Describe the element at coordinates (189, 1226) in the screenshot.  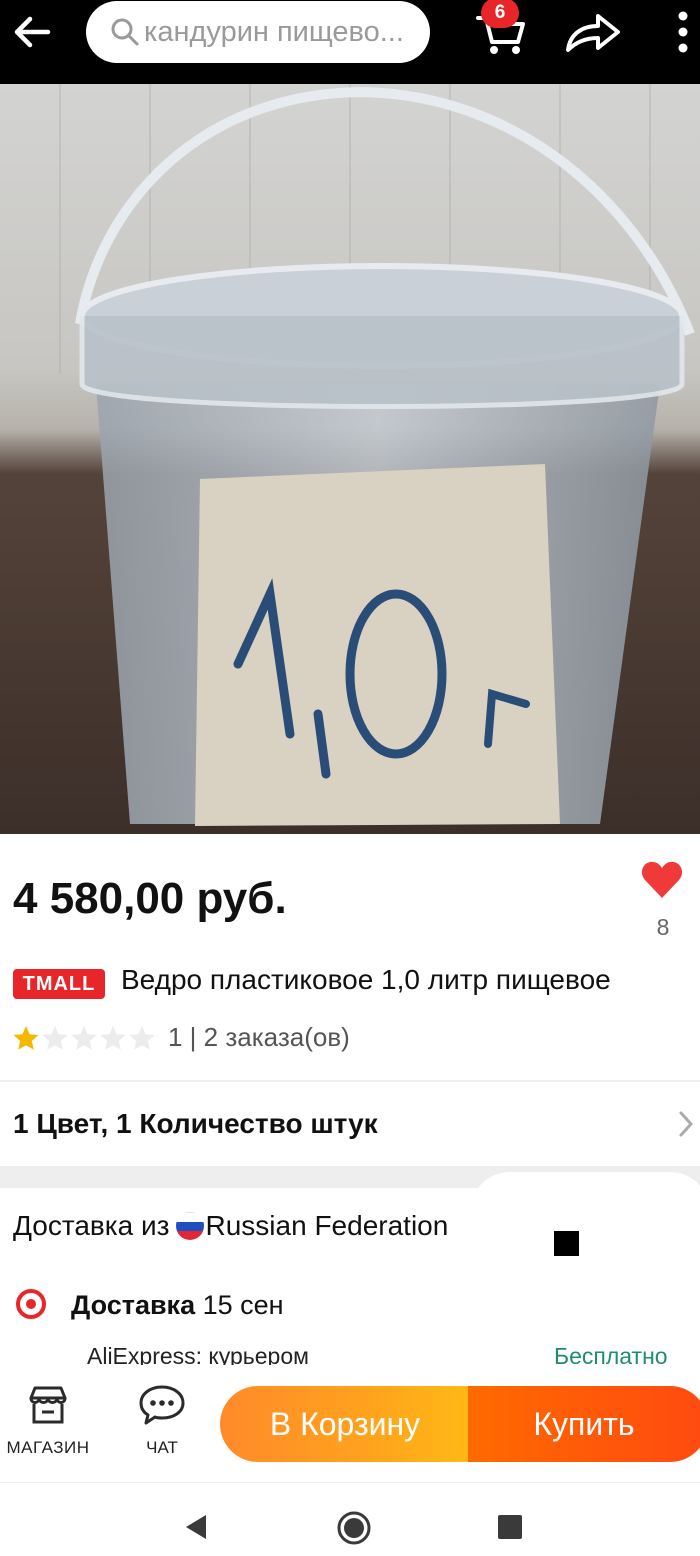
I see `russia-flag-icon` at that location.